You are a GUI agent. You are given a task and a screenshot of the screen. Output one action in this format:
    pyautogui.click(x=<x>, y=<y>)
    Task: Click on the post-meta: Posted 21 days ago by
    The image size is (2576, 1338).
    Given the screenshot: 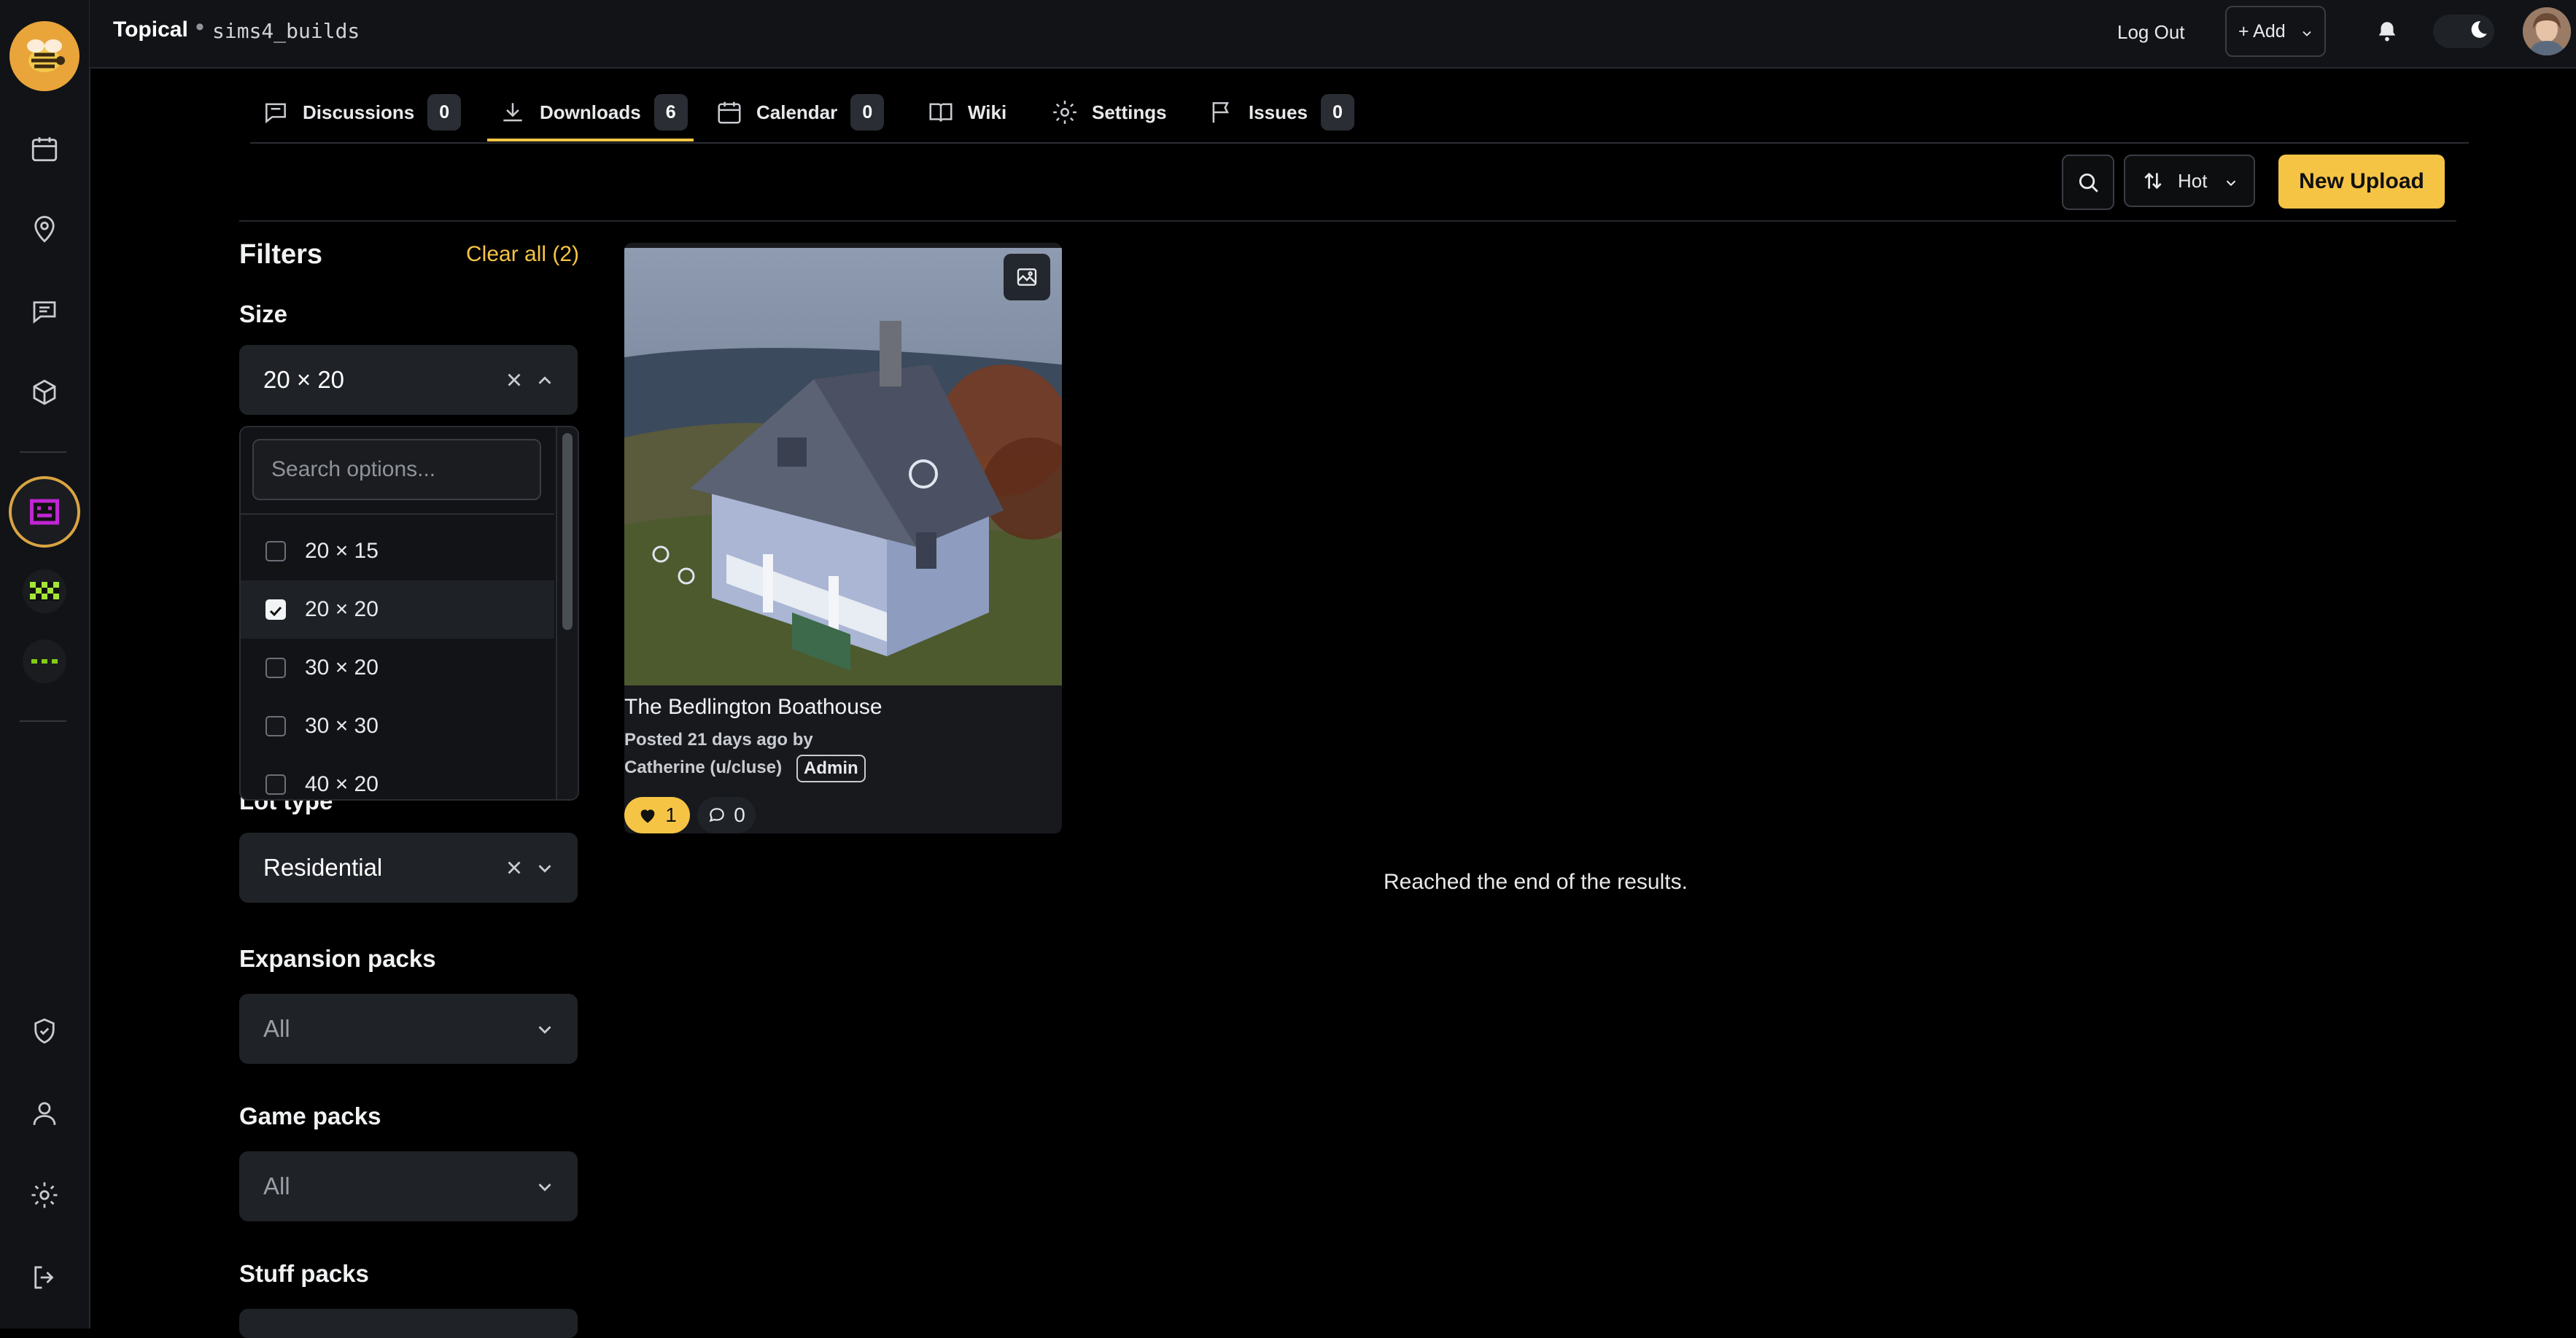 What is the action you would take?
    pyautogui.click(x=719, y=740)
    